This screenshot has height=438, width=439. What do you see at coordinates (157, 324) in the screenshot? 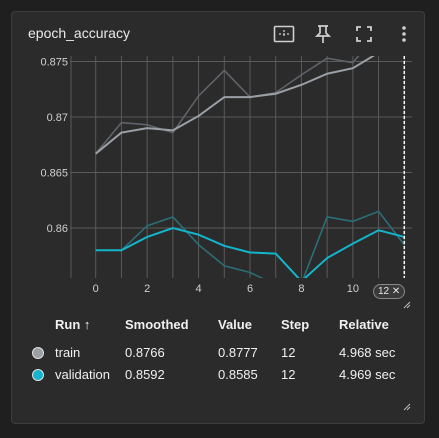
I see `header-smoothed: Smoothed` at bounding box center [157, 324].